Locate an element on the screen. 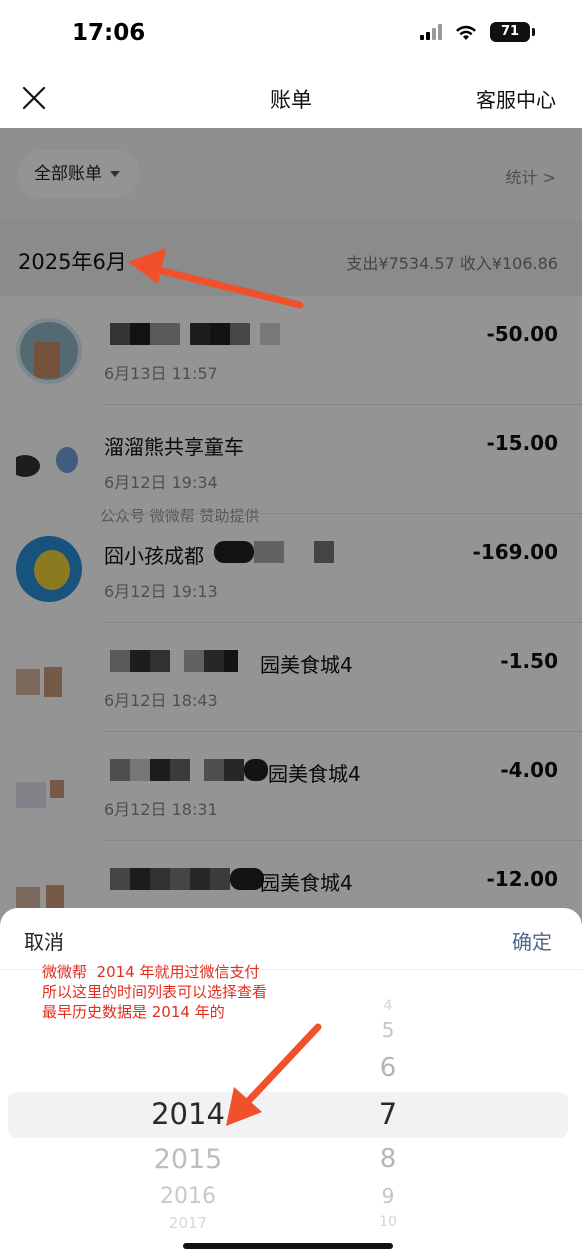  confirm-button: 确定 is located at coordinates (532, 940).